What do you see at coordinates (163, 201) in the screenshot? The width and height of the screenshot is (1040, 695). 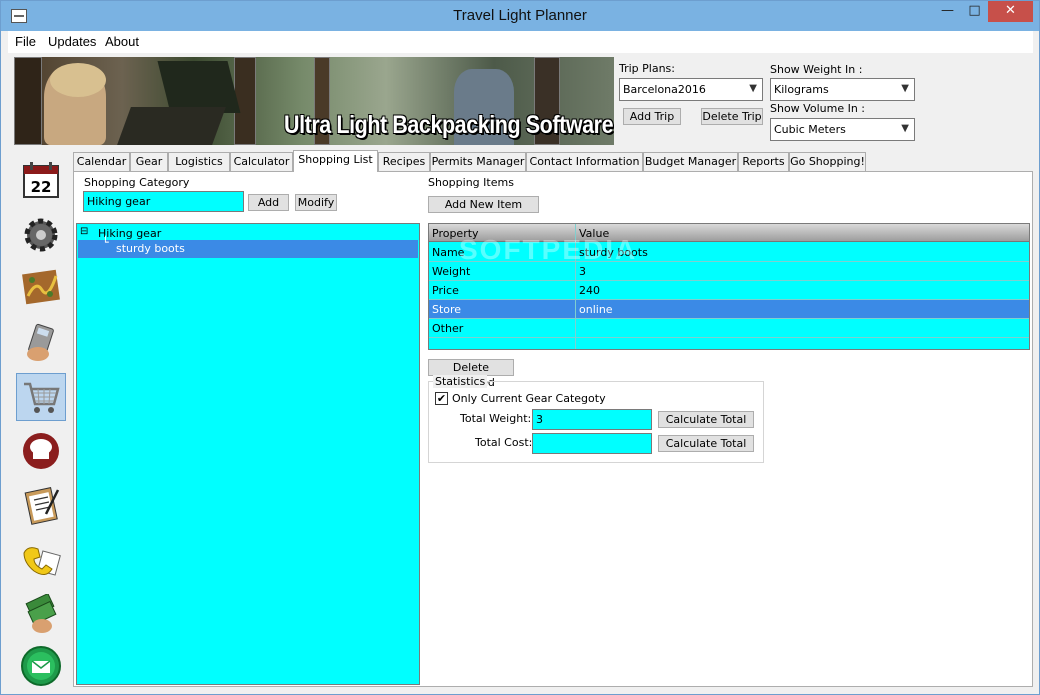 I see `shopping-category-input: Hiking gear` at bounding box center [163, 201].